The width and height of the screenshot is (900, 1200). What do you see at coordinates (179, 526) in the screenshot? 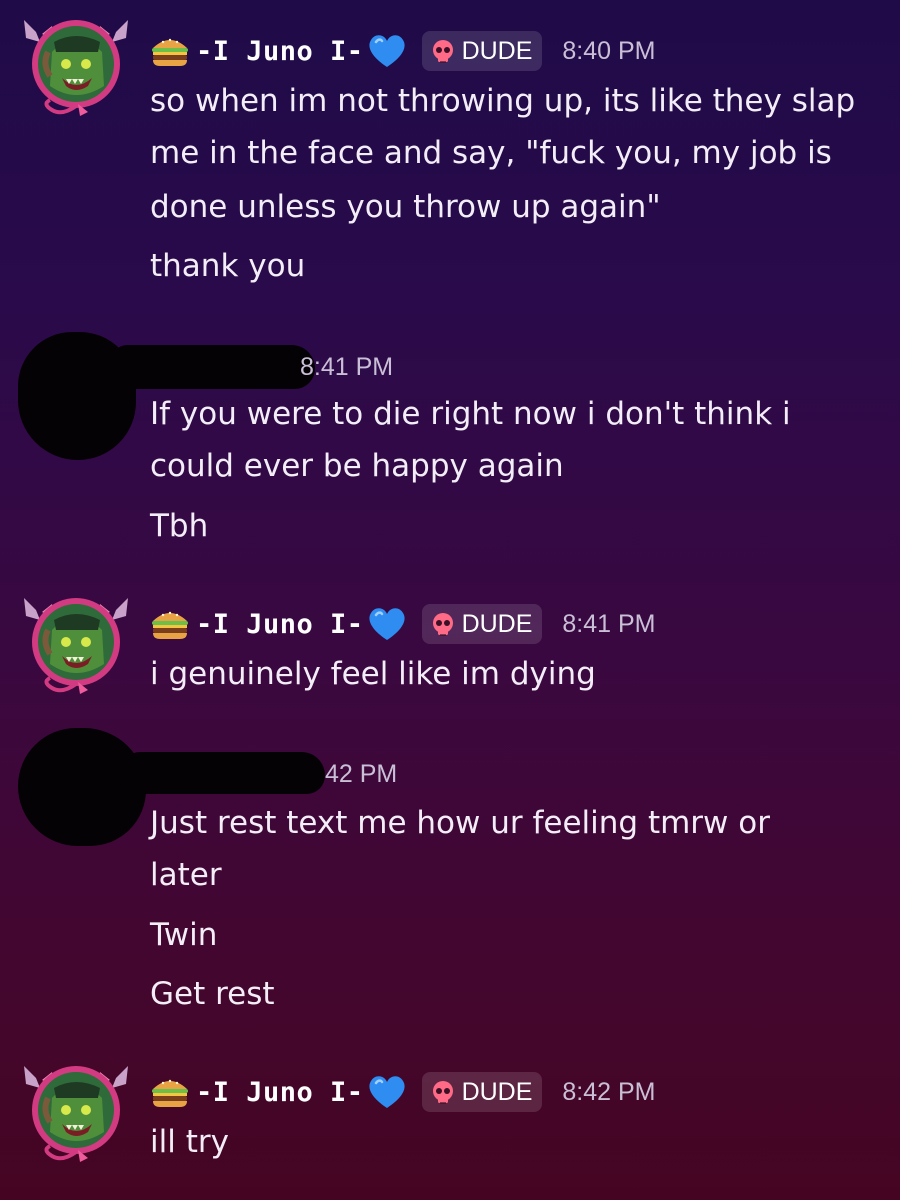
I see `message-text: Tbh` at bounding box center [179, 526].